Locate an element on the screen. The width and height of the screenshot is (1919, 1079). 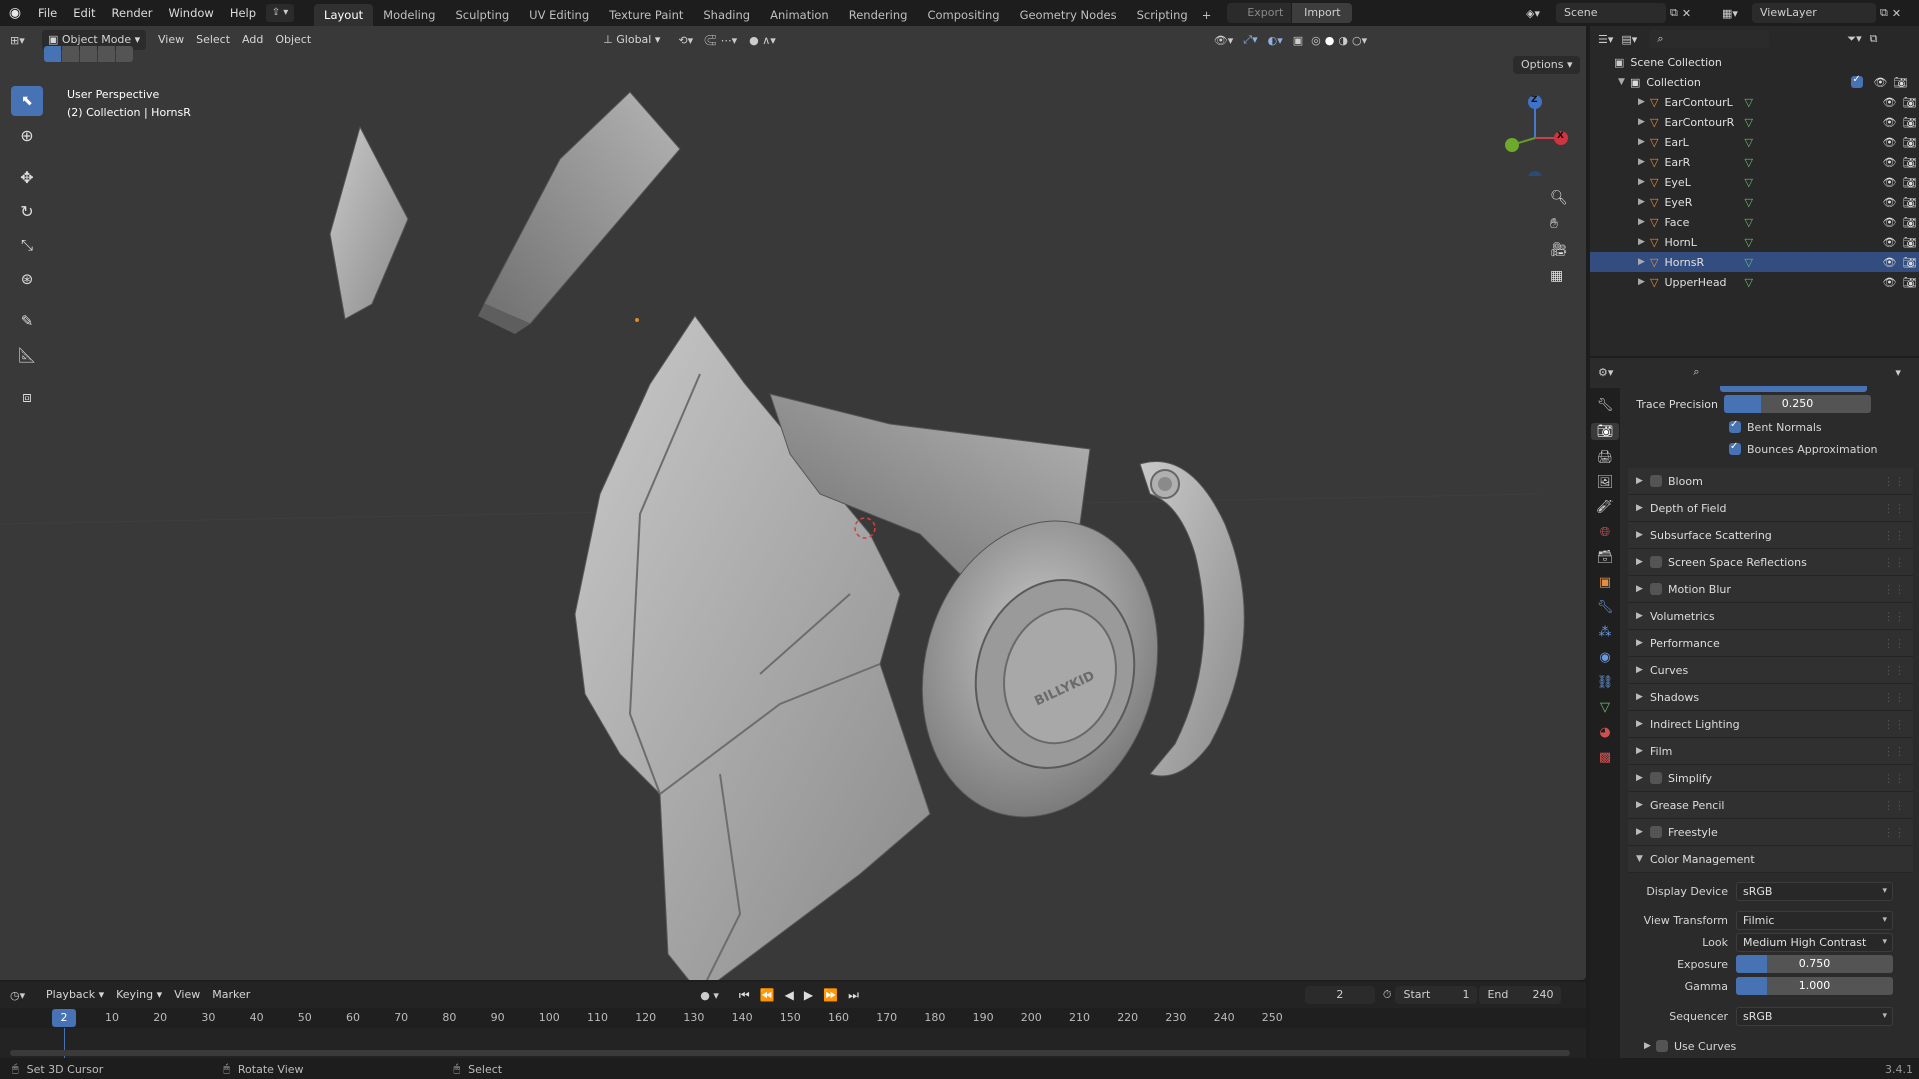
render-panel-header: ▶ Grease Pencil ⋮⋮ is located at coordinates (1770, 805).